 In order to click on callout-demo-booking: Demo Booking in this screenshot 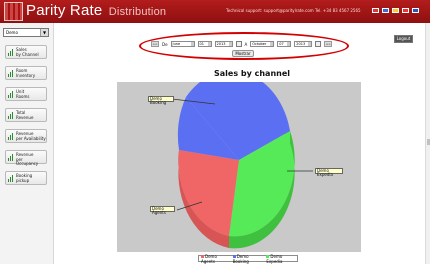, I will do `click(161, 100)`.